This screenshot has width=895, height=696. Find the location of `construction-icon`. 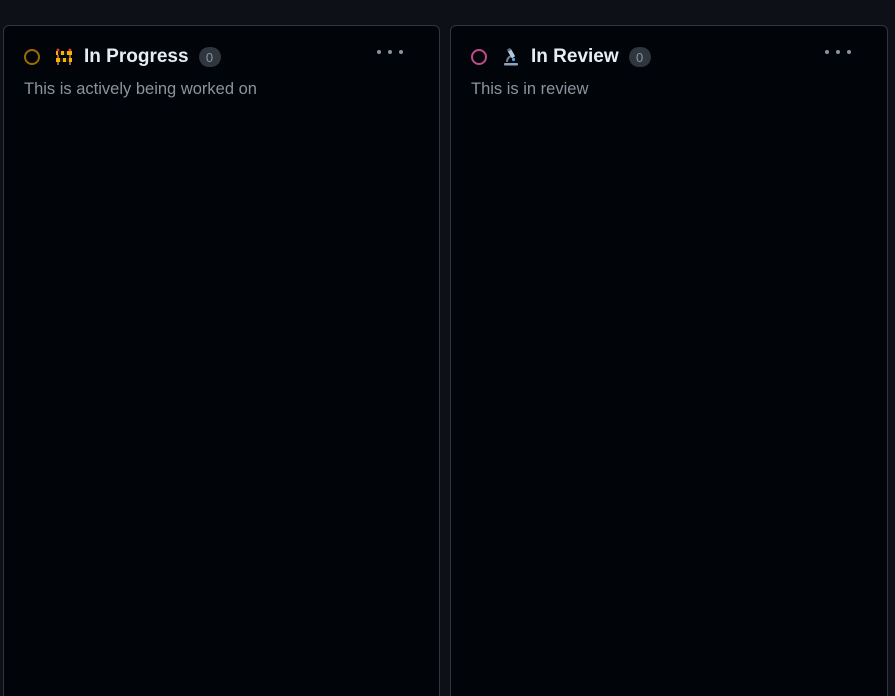

construction-icon is located at coordinates (64, 57).